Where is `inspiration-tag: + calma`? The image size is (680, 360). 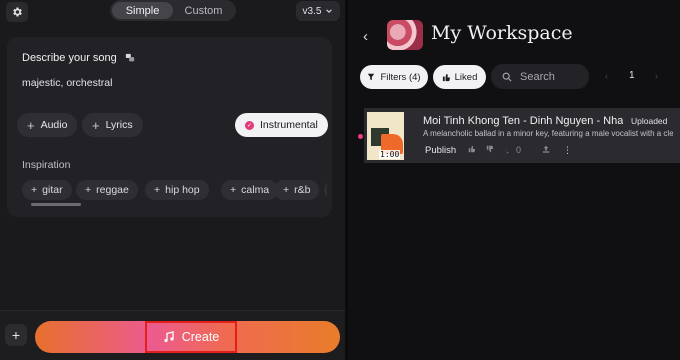 inspiration-tag: + calma is located at coordinates (250, 190).